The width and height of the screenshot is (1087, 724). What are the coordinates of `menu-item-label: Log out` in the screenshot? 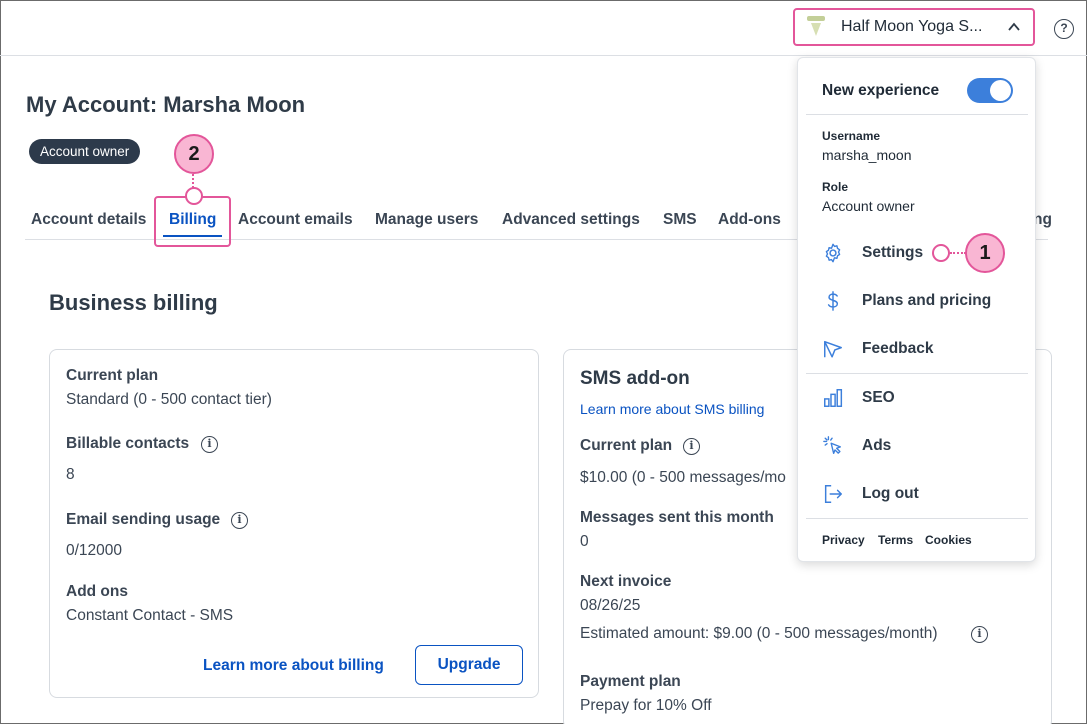 It's located at (890, 493).